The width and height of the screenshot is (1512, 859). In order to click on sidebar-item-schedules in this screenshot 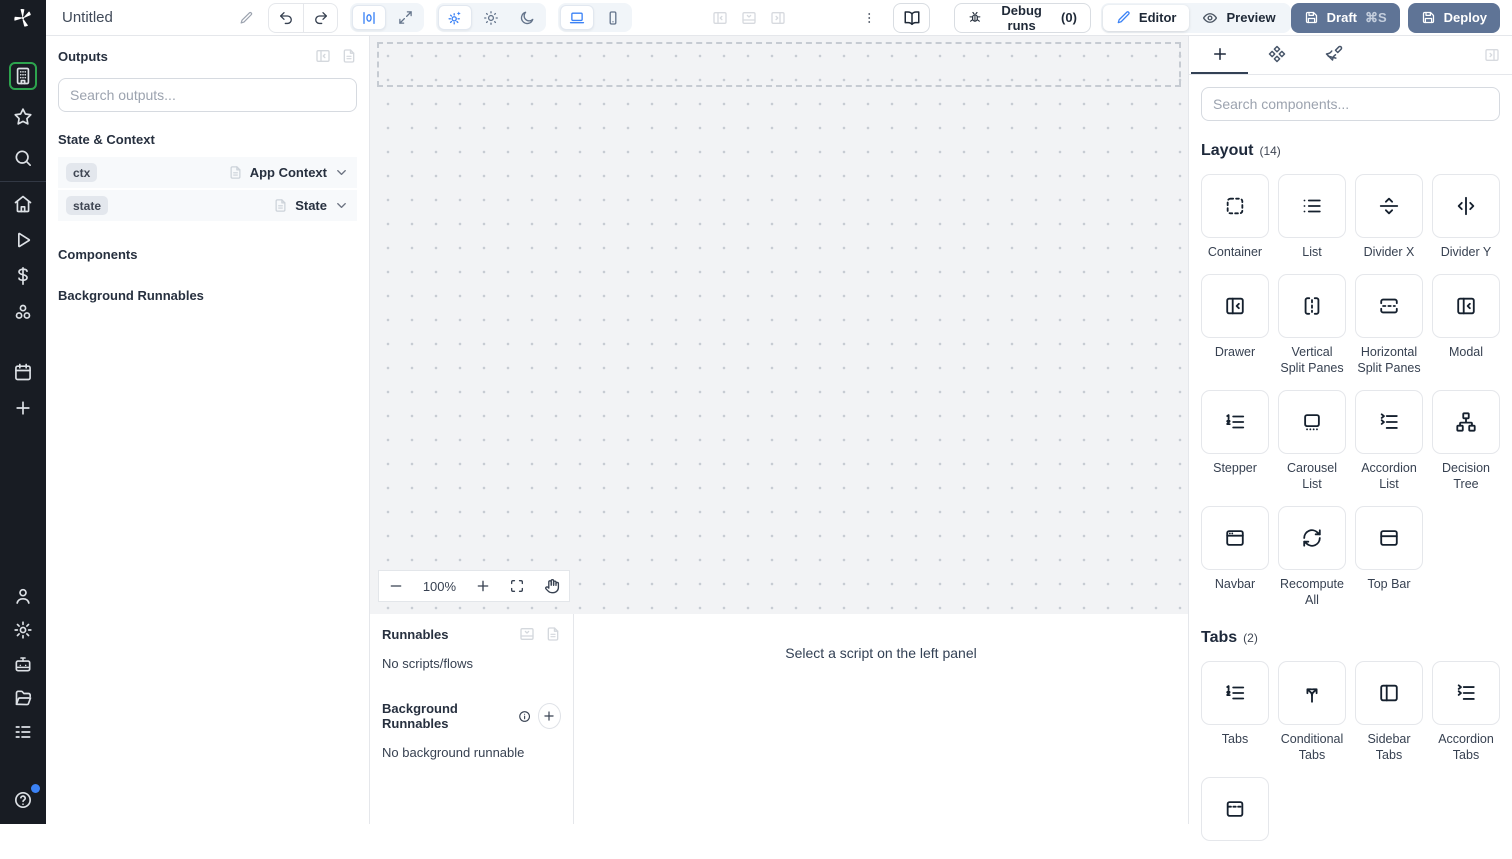, I will do `click(23, 372)`.